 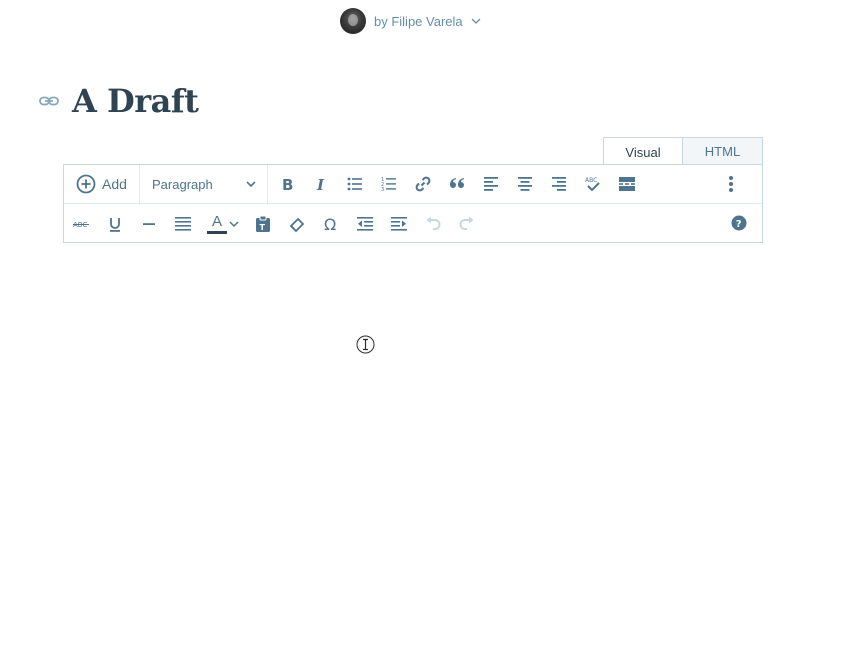 I want to click on redo-icon, so click(x=466, y=223).